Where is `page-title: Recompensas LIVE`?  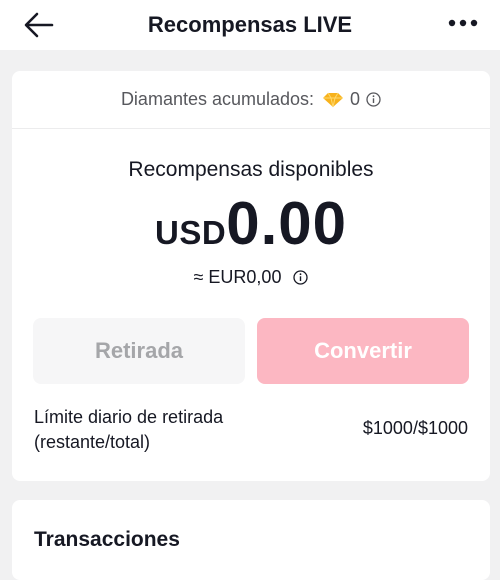
page-title: Recompensas LIVE is located at coordinates (250, 24).